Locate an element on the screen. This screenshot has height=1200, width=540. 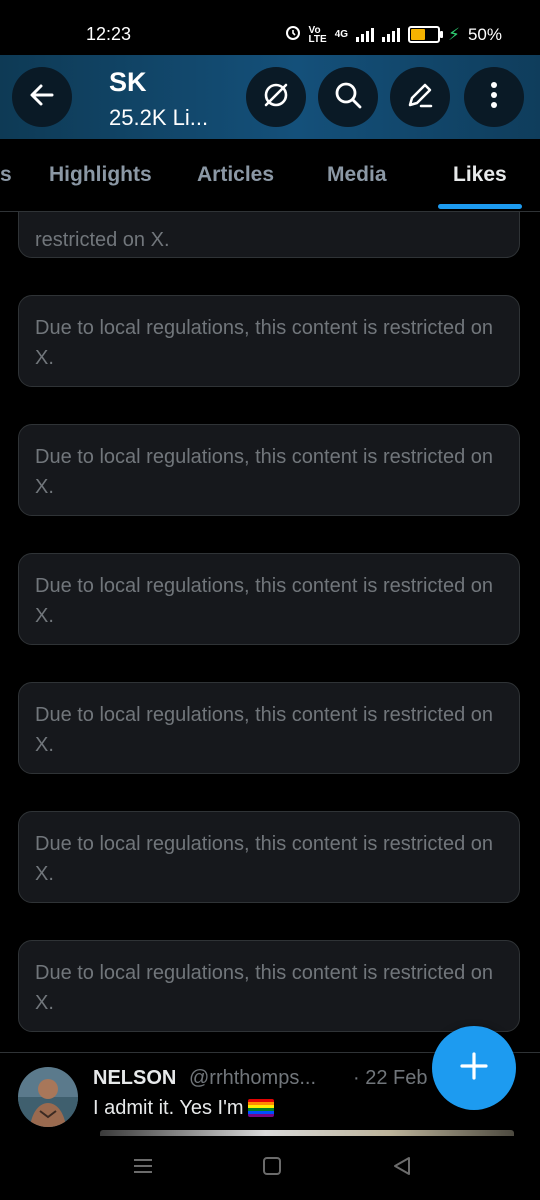
rainbow-flag-icon is located at coordinates (260, 1108).